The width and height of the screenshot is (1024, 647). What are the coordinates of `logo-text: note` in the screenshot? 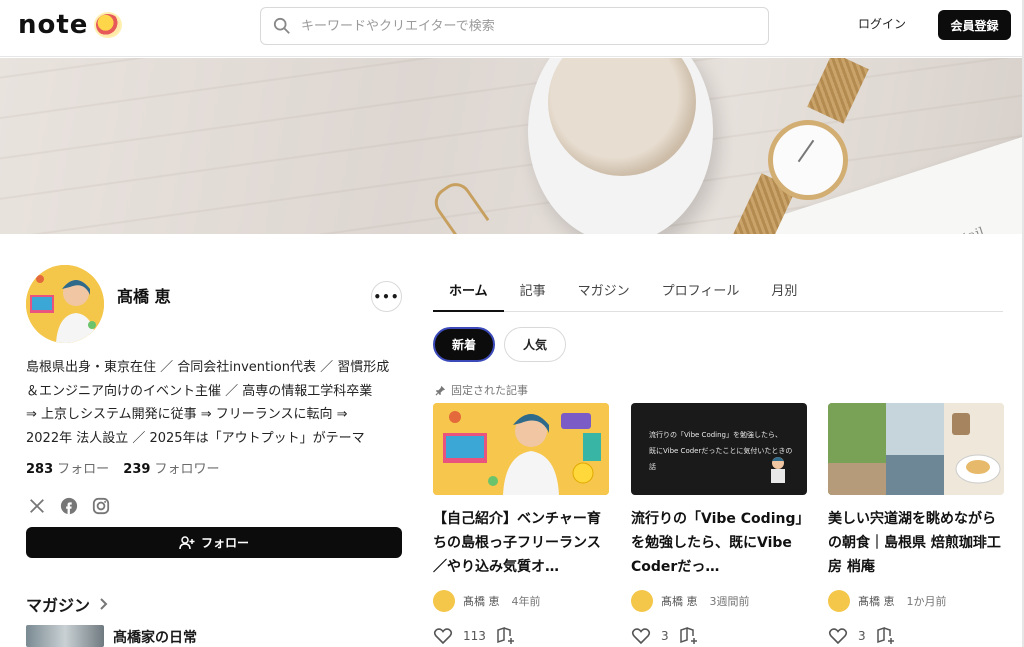 It's located at (53, 25).